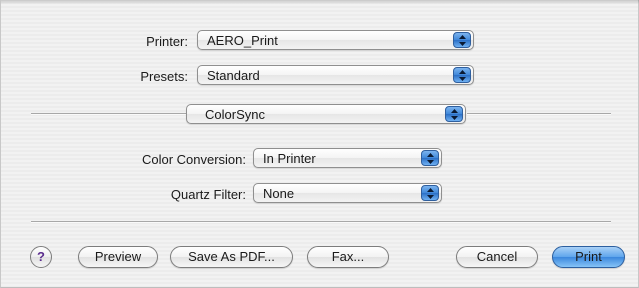 The image size is (639, 288). I want to click on presets-label: Presets:, so click(164, 76).